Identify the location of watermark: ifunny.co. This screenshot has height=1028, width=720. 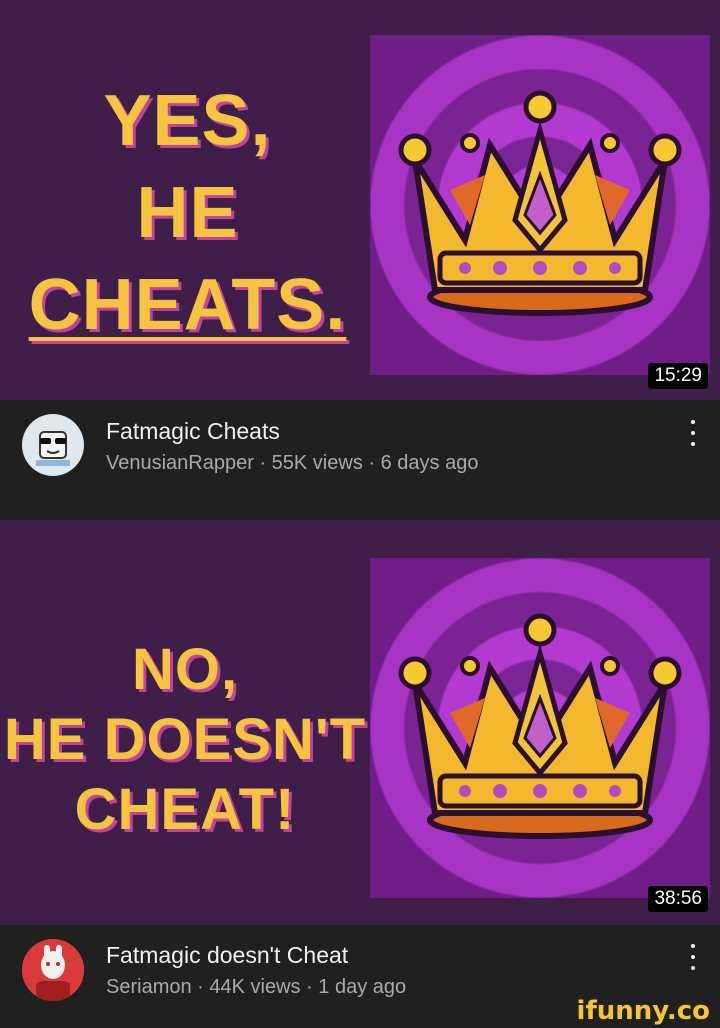
(643, 1011).